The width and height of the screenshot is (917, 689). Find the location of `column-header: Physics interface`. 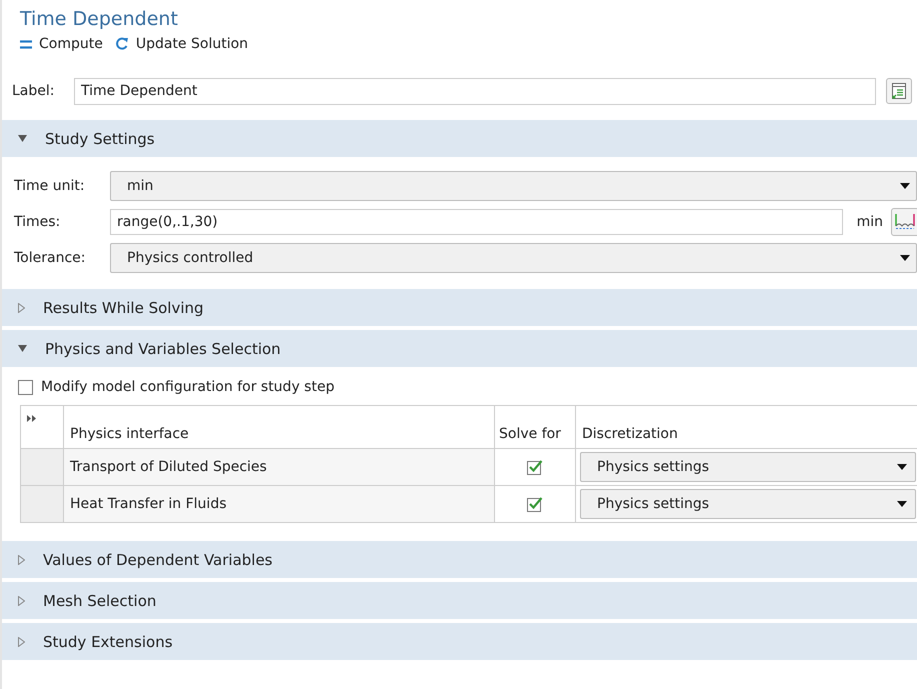

column-header: Physics interface is located at coordinates (279, 427).